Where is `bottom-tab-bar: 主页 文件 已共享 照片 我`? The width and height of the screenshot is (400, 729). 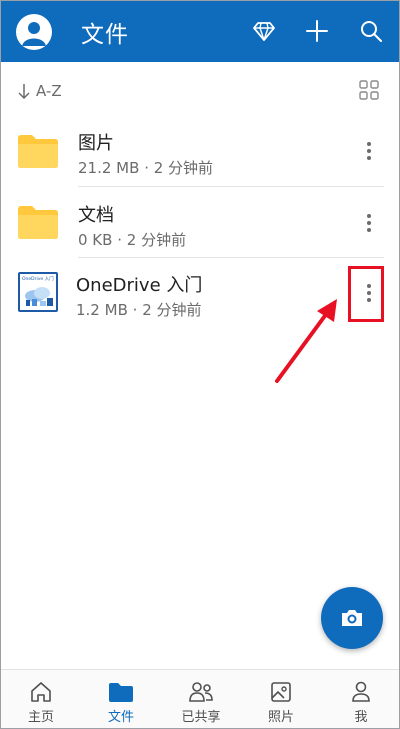 bottom-tab-bar: 主页 文件 已共享 照片 我 is located at coordinates (200, 698).